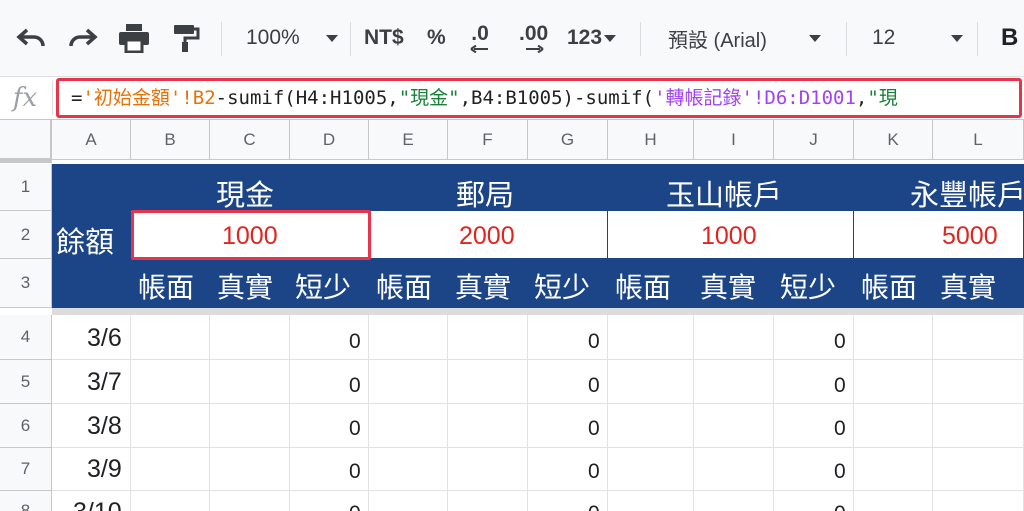 Image resolution: width=1024 pixels, height=511 pixels. I want to click on sub-header: 短少, so click(808, 287).